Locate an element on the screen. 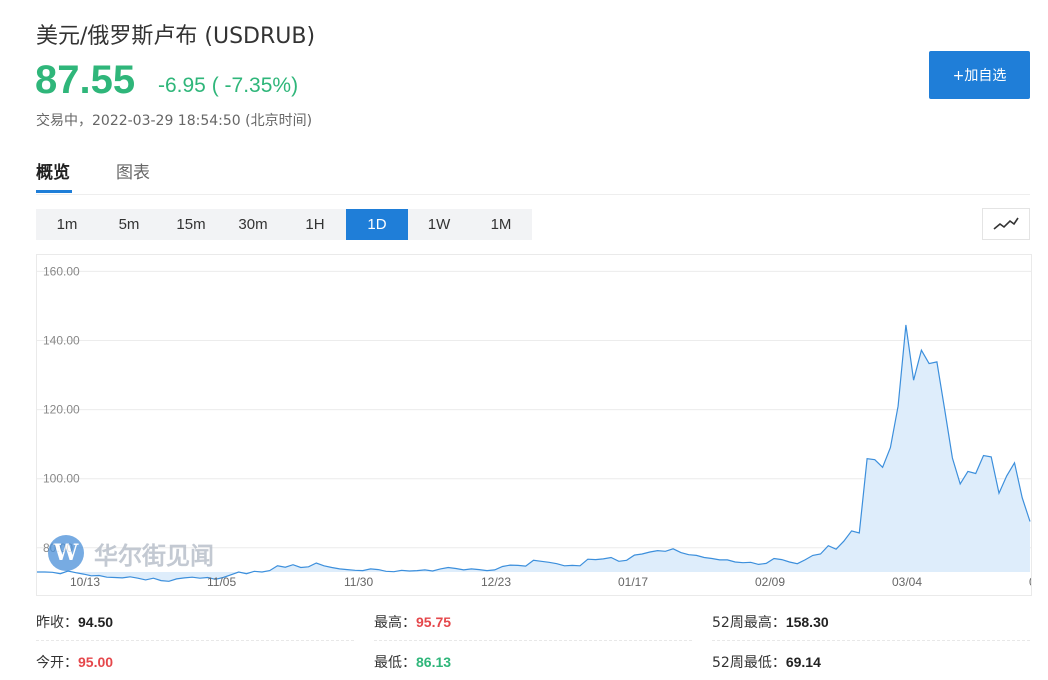  interval-1mo: 1M is located at coordinates (501, 224).